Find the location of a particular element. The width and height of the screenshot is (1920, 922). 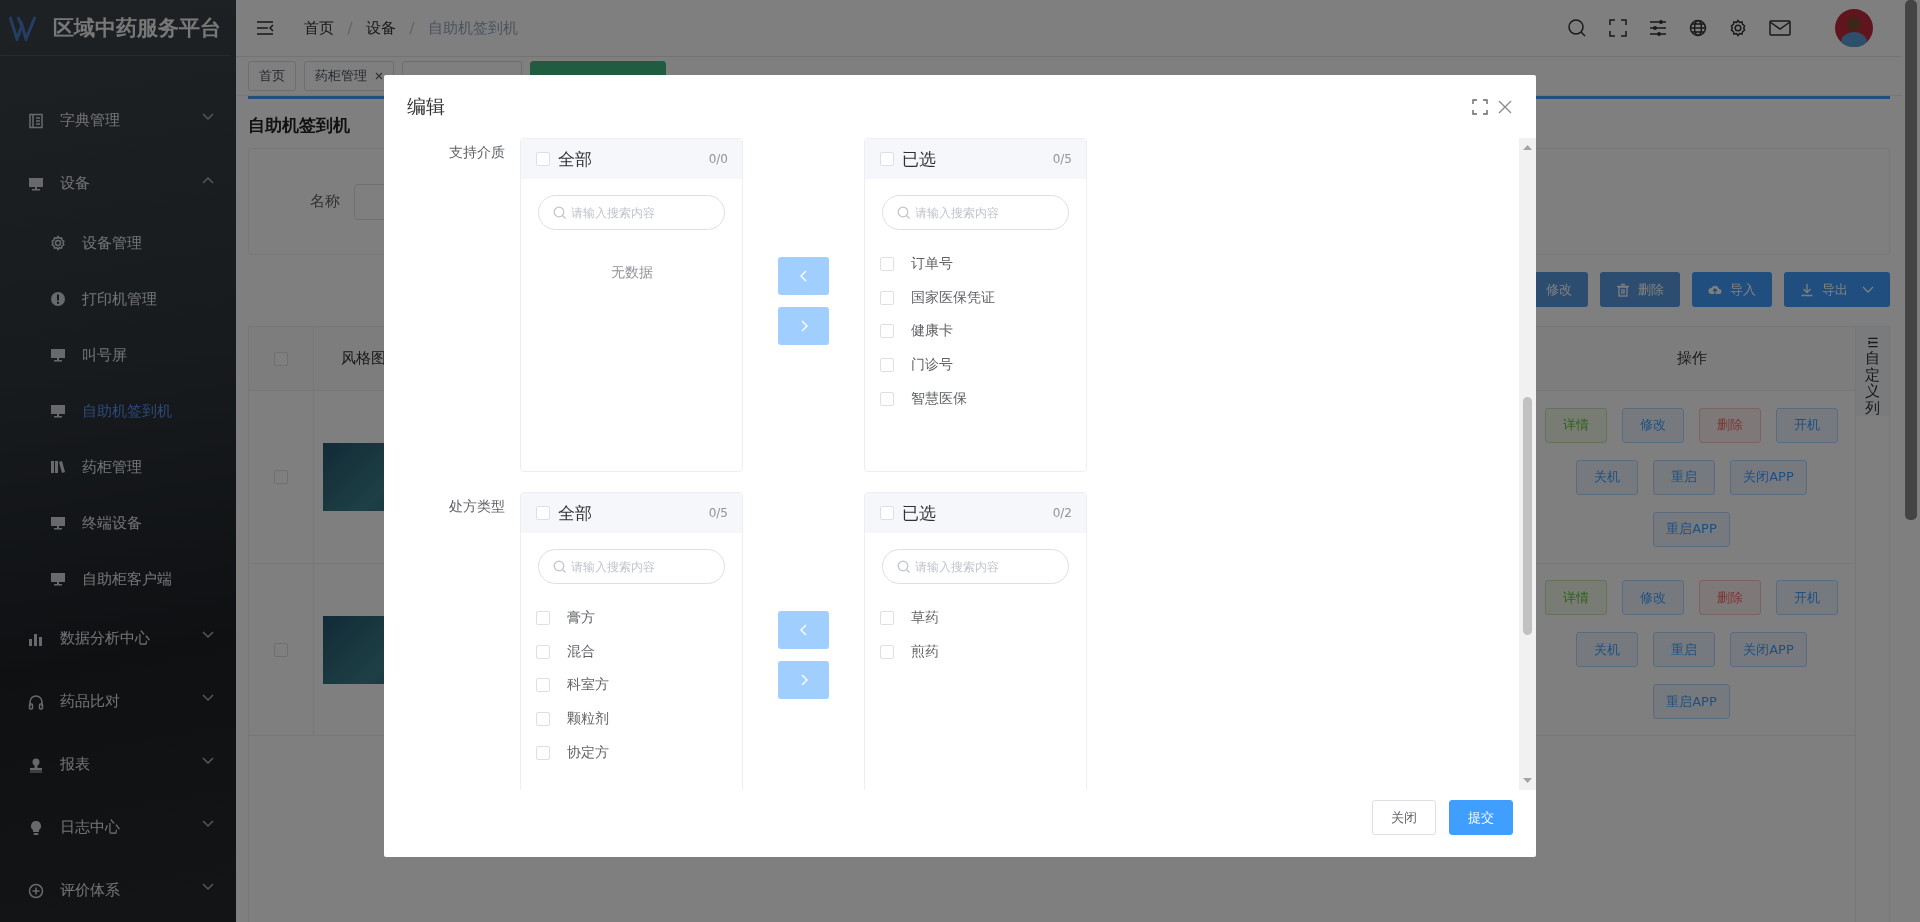

item-label: 门诊号 is located at coordinates (932, 364).